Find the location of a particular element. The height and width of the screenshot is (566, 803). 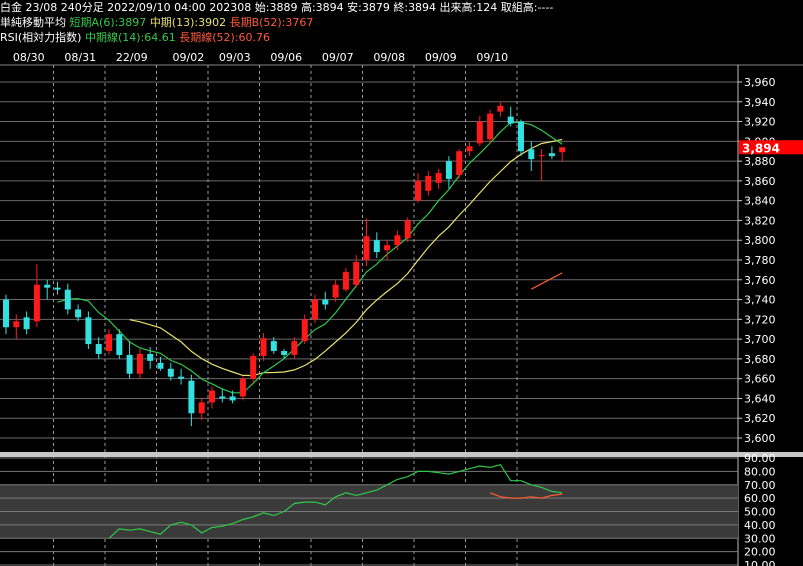

price-tick-label: 3,680 is located at coordinates (760, 359).